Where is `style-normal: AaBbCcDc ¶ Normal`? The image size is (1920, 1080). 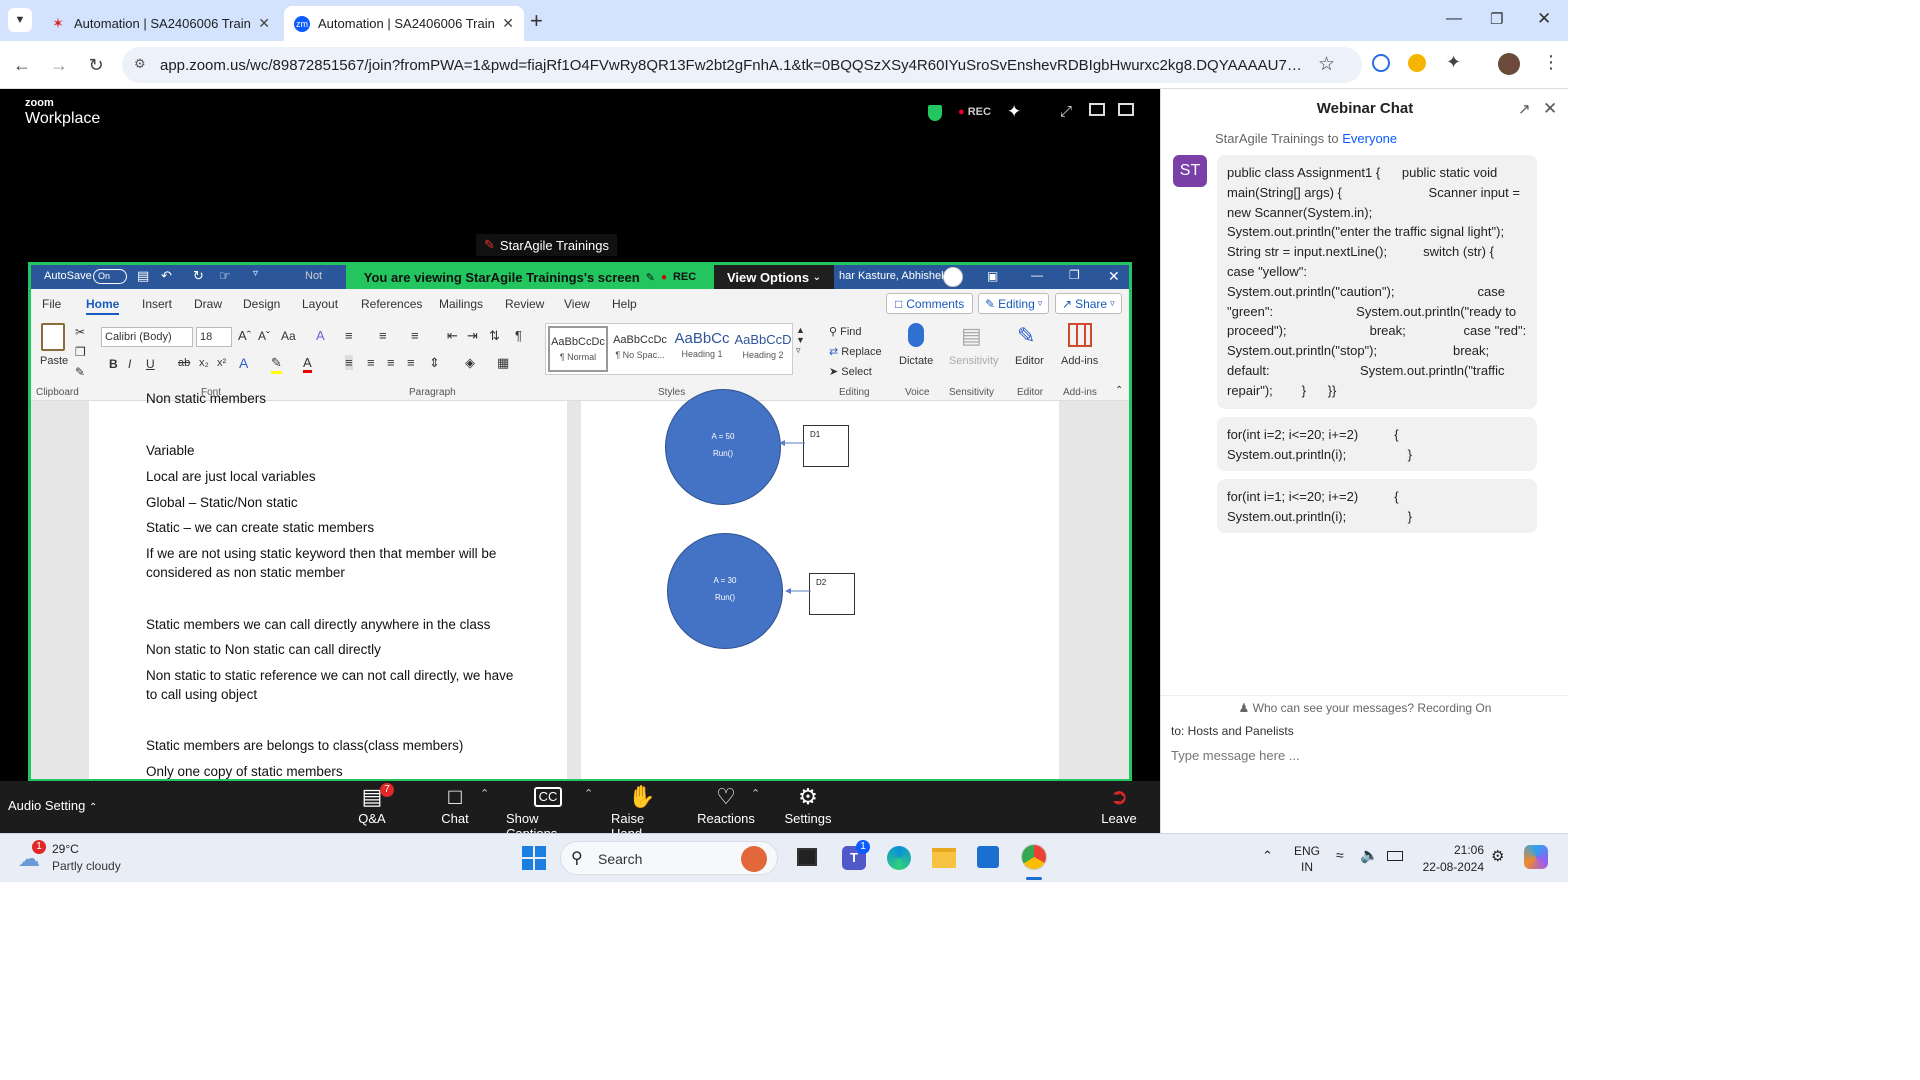
style-normal: AaBbCcDc ¶ Normal is located at coordinates (578, 349).